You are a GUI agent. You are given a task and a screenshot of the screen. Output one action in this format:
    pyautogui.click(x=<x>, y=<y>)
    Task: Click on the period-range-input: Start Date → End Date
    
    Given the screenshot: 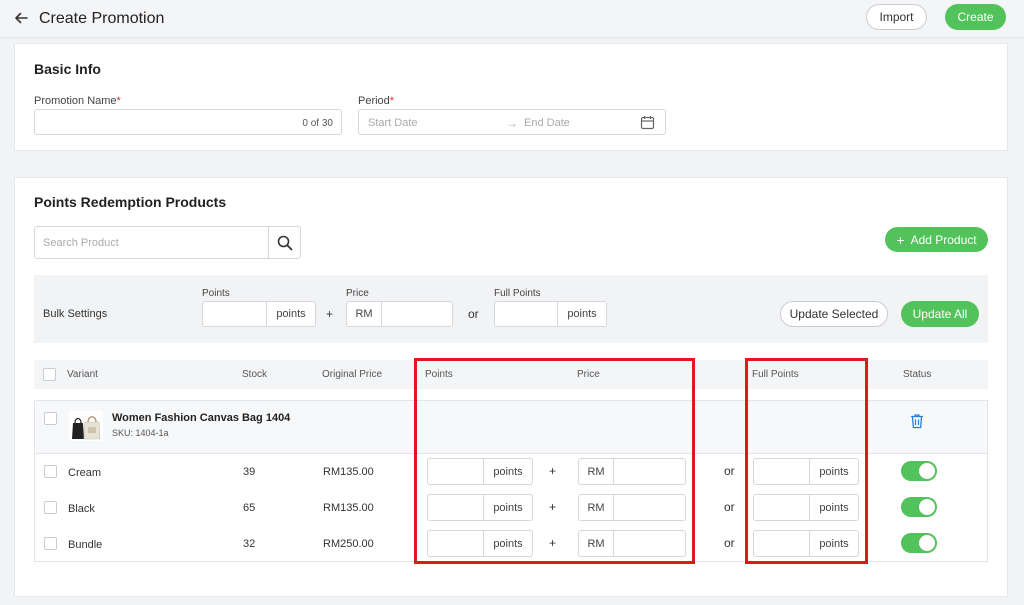 What is the action you would take?
    pyautogui.click(x=512, y=122)
    